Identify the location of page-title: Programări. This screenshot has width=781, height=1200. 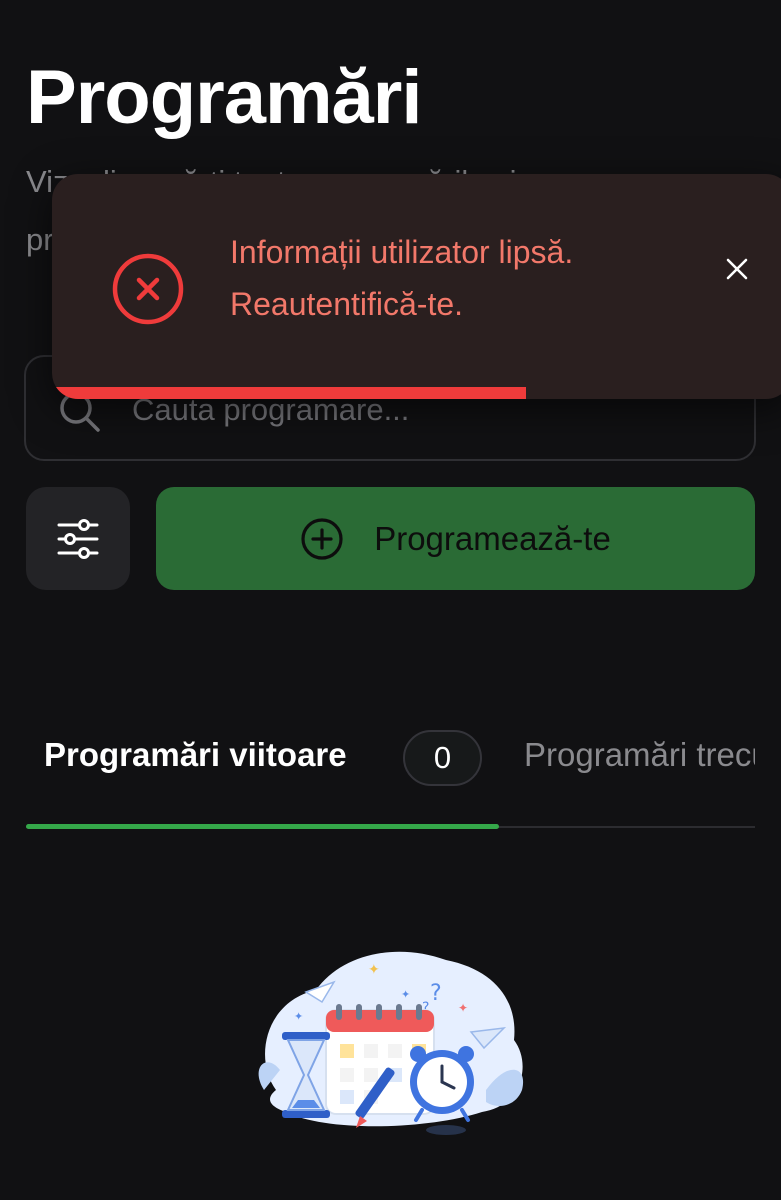
(224, 97).